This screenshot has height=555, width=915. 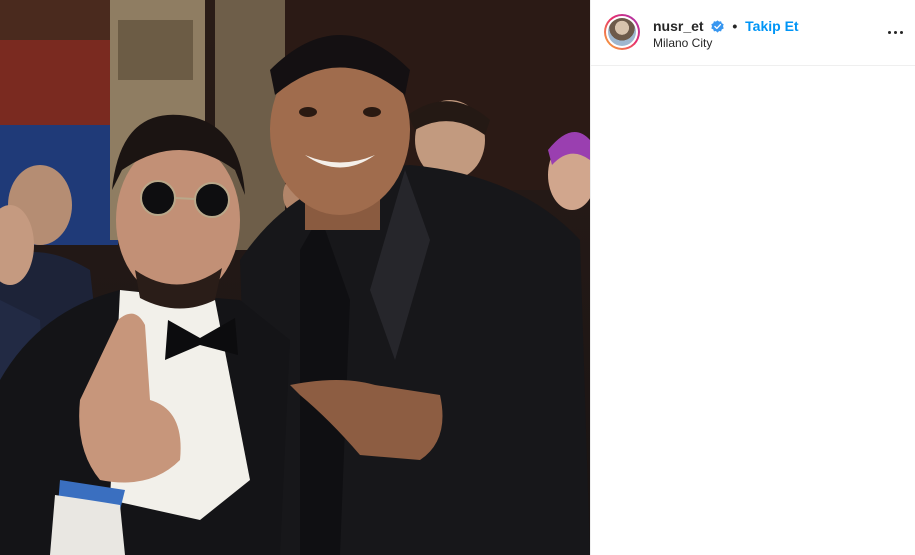 What do you see at coordinates (682, 43) in the screenshot?
I see `location-link: Milano City` at bounding box center [682, 43].